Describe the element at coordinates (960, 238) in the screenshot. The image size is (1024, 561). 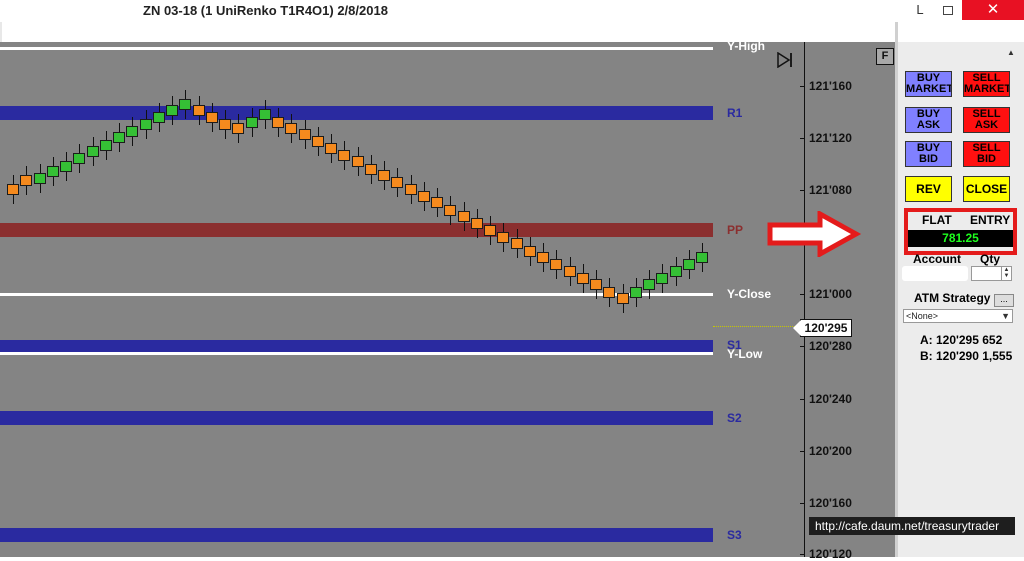
I see `pnl-value: 781.25` at that location.